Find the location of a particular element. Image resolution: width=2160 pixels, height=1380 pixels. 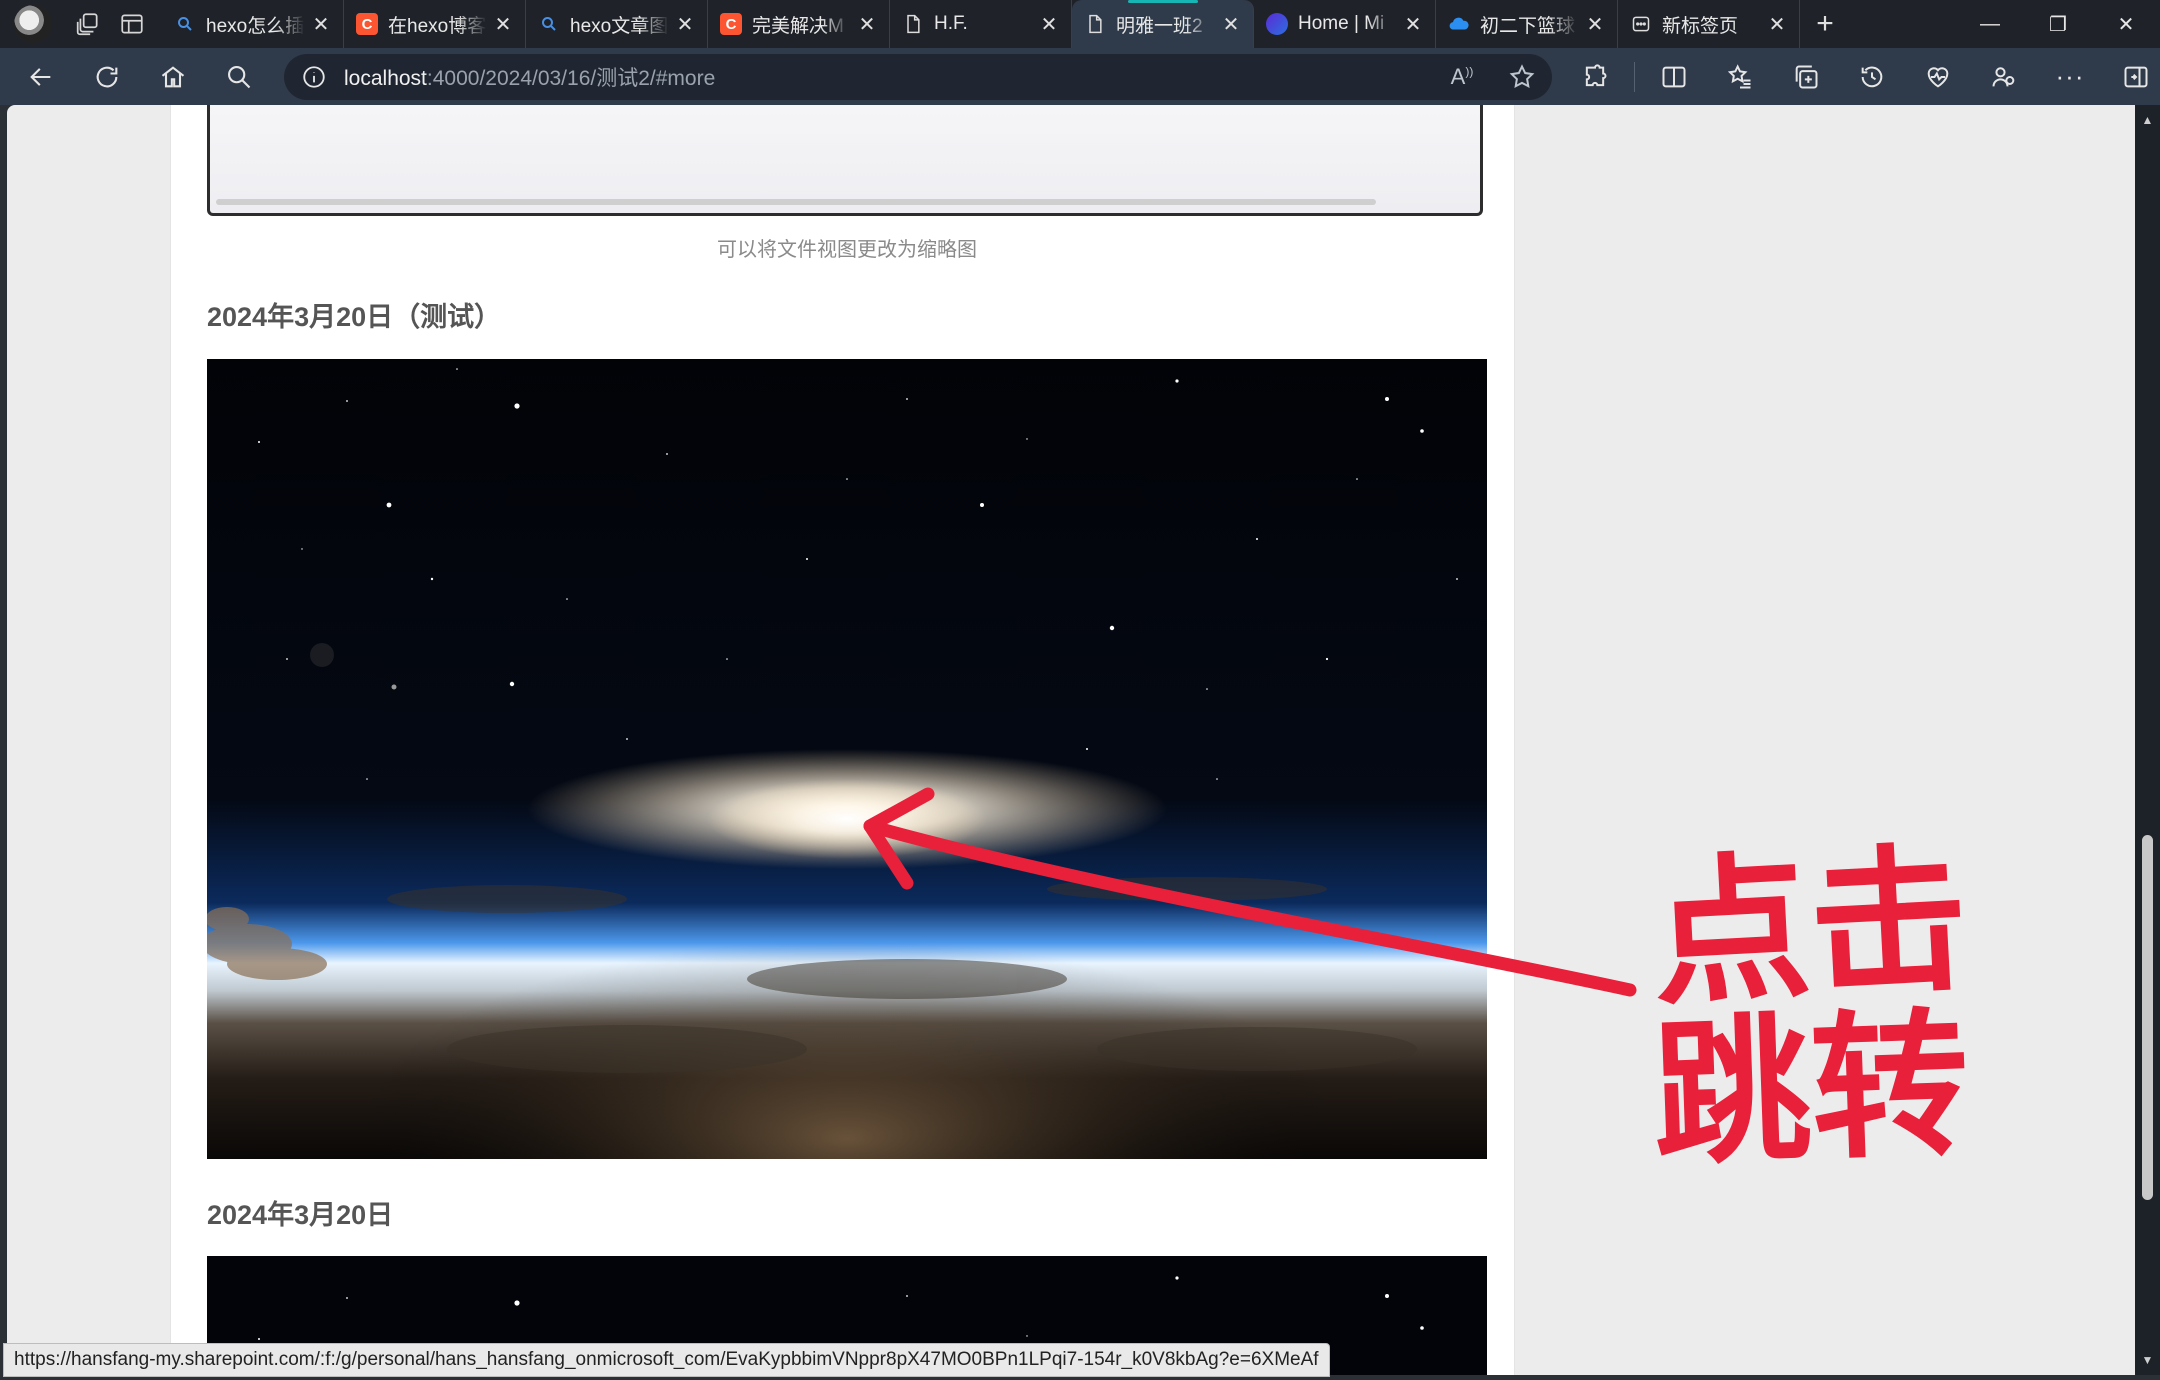

page-scrollbar: ▲ ▼ is located at coordinates (2147, 740).